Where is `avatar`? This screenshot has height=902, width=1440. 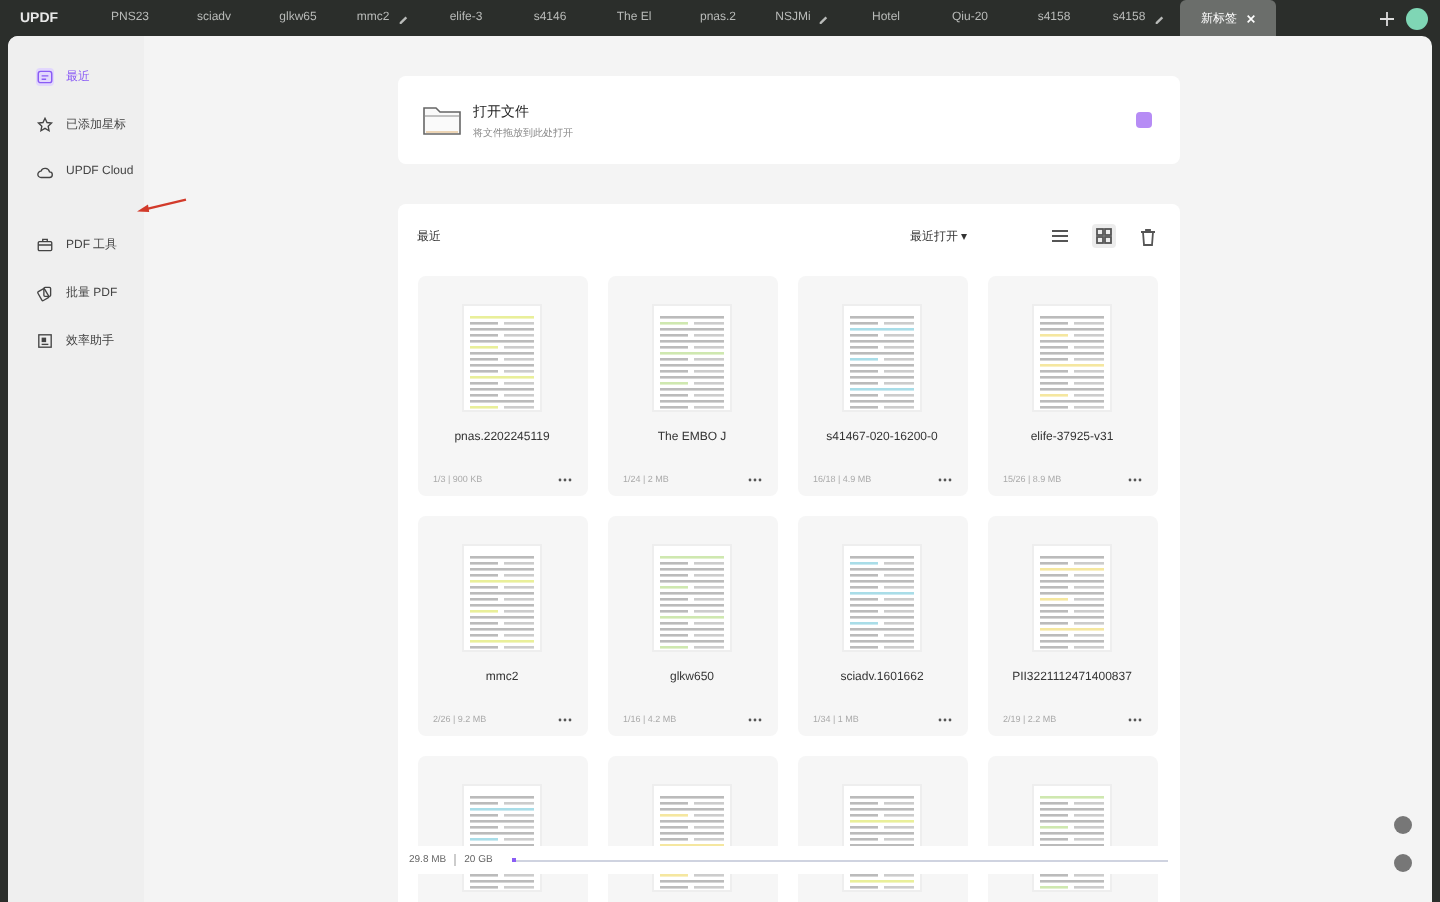 avatar is located at coordinates (1417, 18).